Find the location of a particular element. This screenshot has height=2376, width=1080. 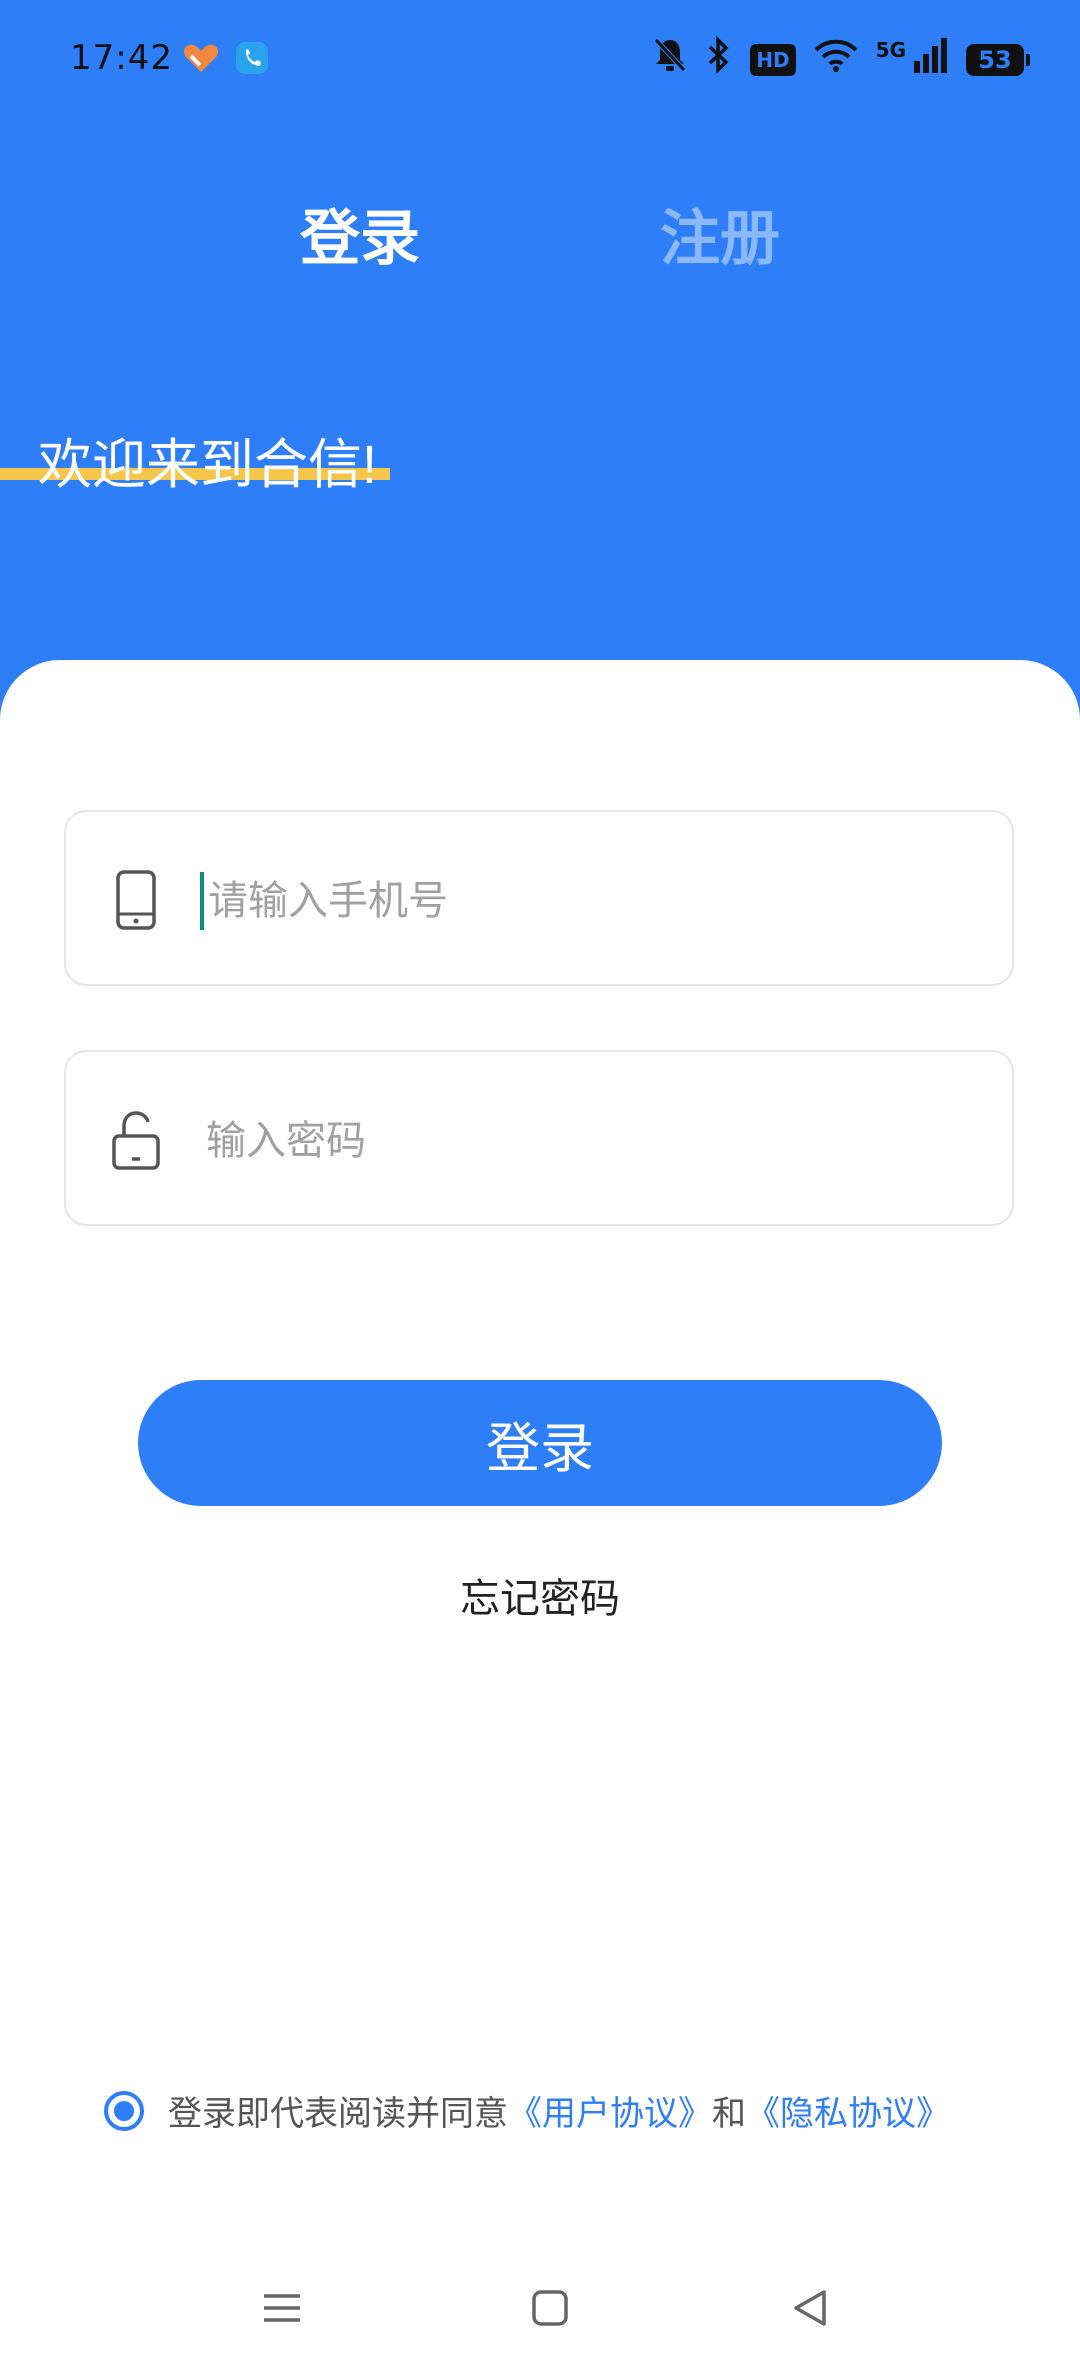

battery-level: 53 is located at coordinates (995, 59).